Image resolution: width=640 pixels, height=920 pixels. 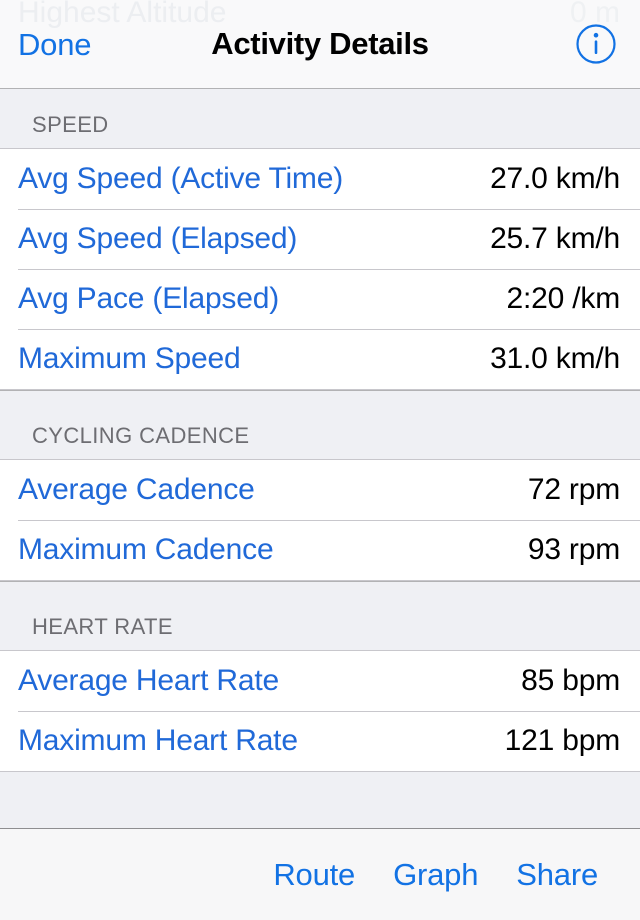 What do you see at coordinates (555, 178) in the screenshot?
I see `row-value: 27.0 km/h` at bounding box center [555, 178].